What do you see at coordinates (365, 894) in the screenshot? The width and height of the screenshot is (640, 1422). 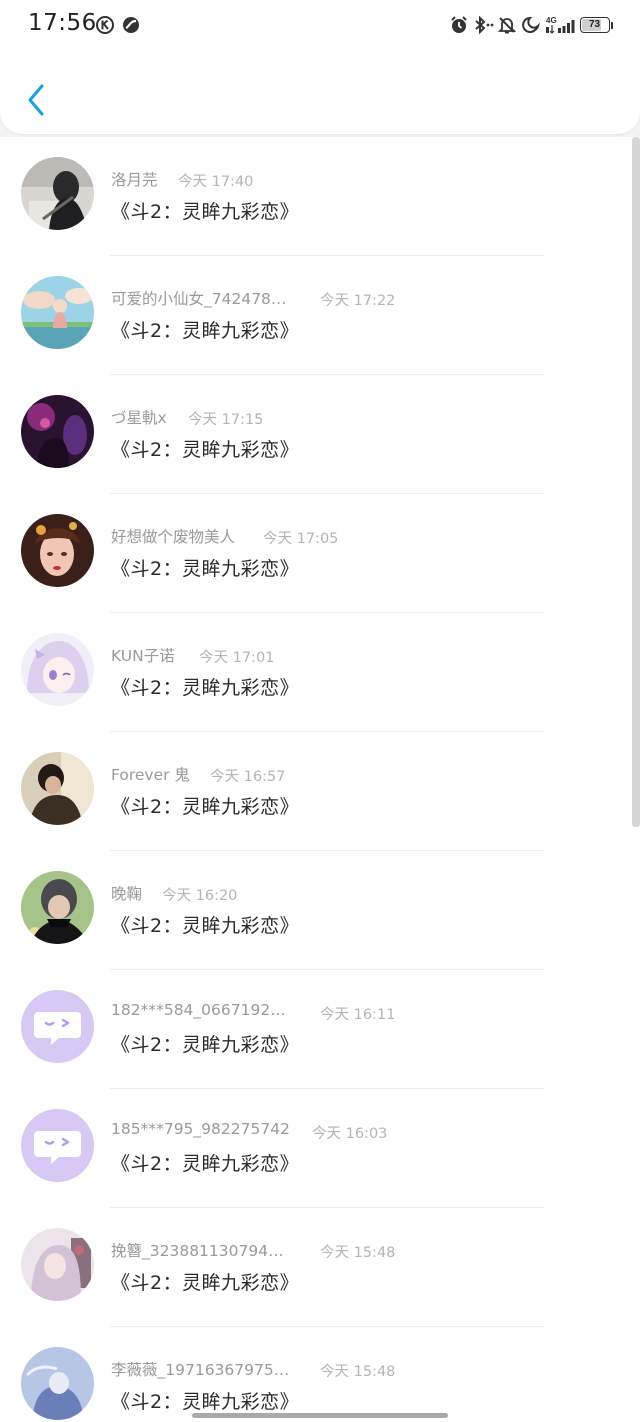 I see `message-meta: 晚鞠 今天 16:20` at bounding box center [365, 894].